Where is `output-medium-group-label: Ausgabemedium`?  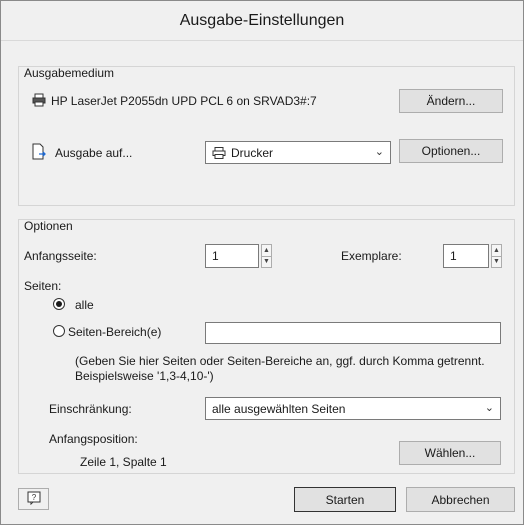 output-medium-group-label: Ausgabemedium is located at coordinates (69, 73).